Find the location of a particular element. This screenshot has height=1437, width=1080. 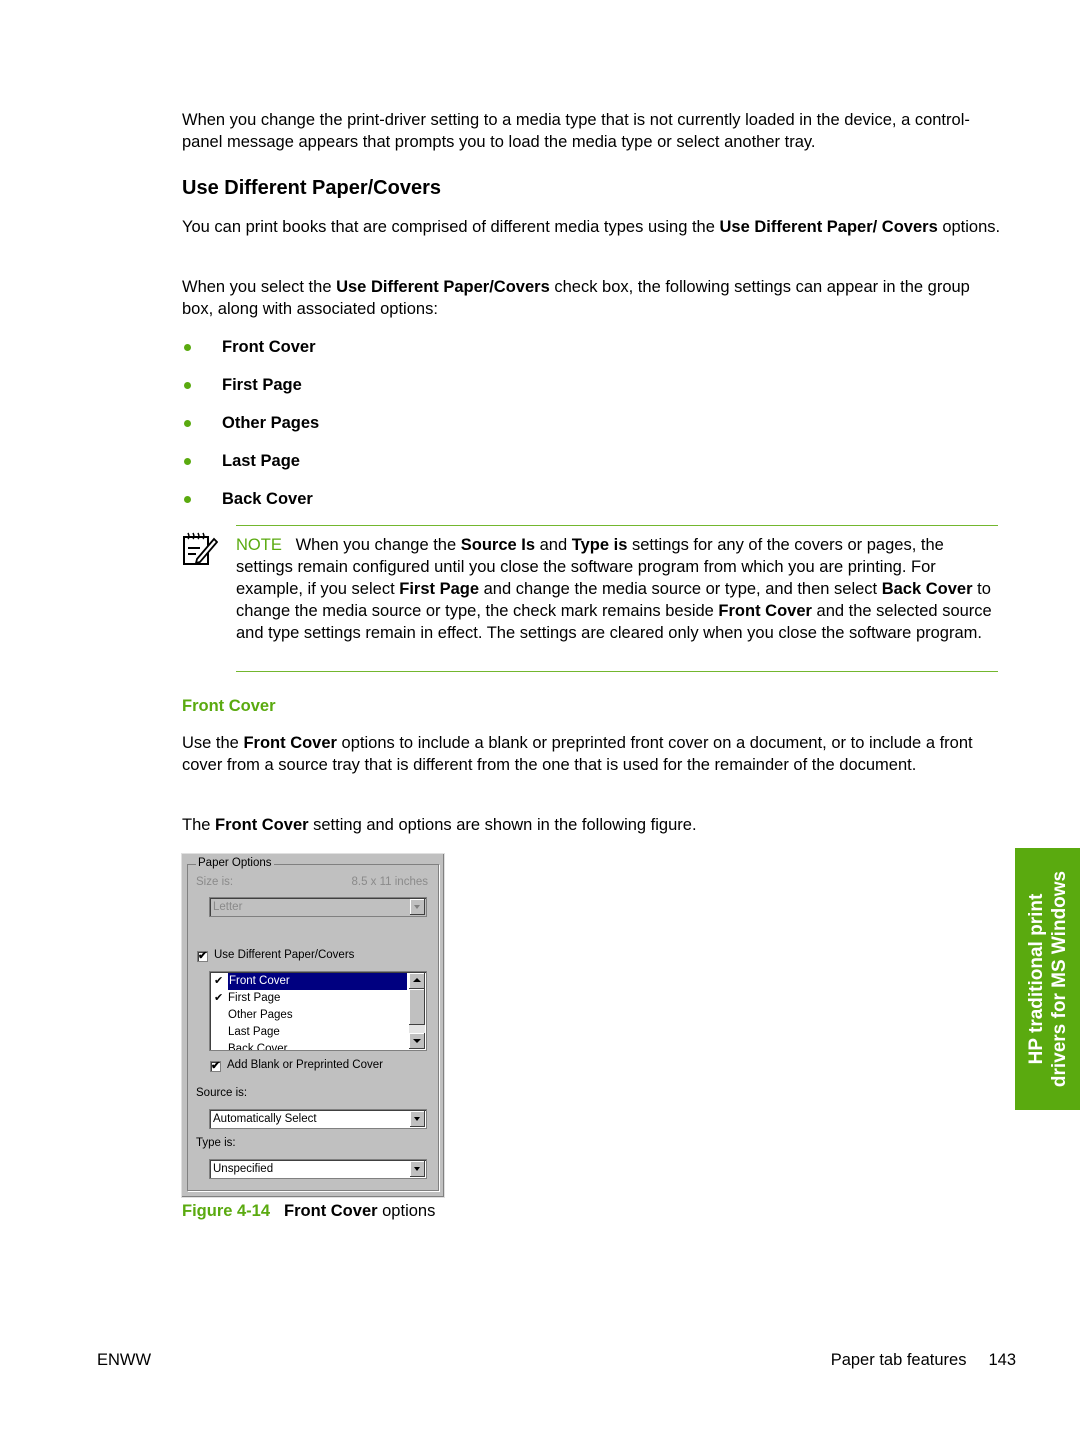

list-item: Last Page is located at coordinates (250, 469).